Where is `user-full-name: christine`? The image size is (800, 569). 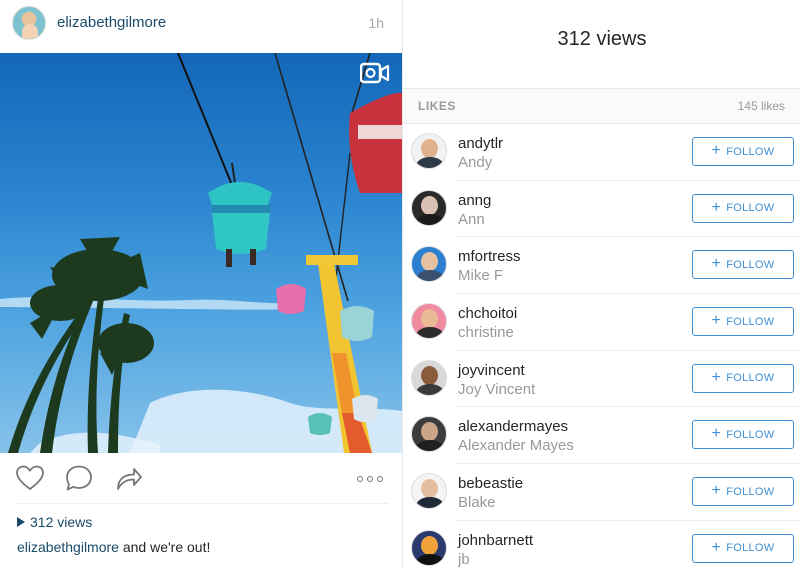 user-full-name: christine is located at coordinates (486, 333).